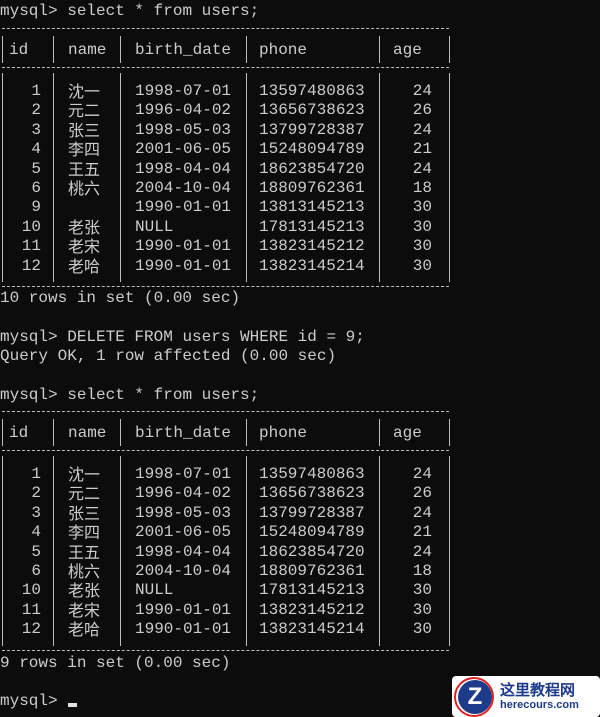 The image size is (600, 717). I want to click on column-header: age, so click(407, 50).